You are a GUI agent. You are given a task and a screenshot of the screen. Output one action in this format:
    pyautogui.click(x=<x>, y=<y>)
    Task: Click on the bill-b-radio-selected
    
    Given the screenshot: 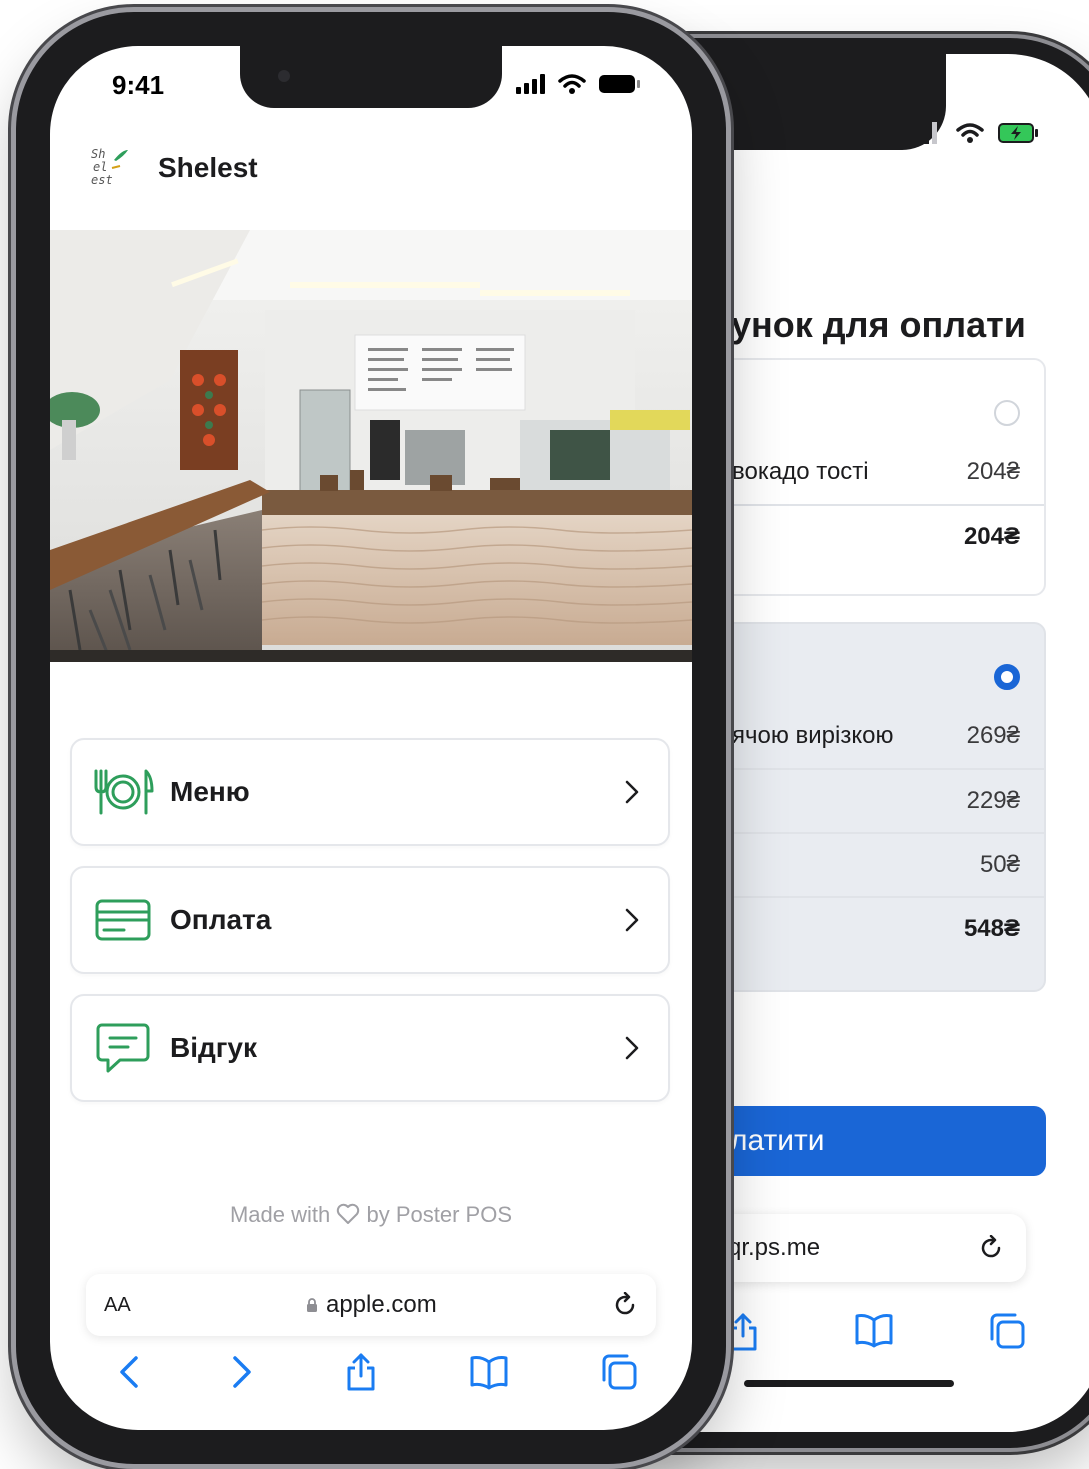 What is the action you would take?
    pyautogui.click(x=1007, y=677)
    